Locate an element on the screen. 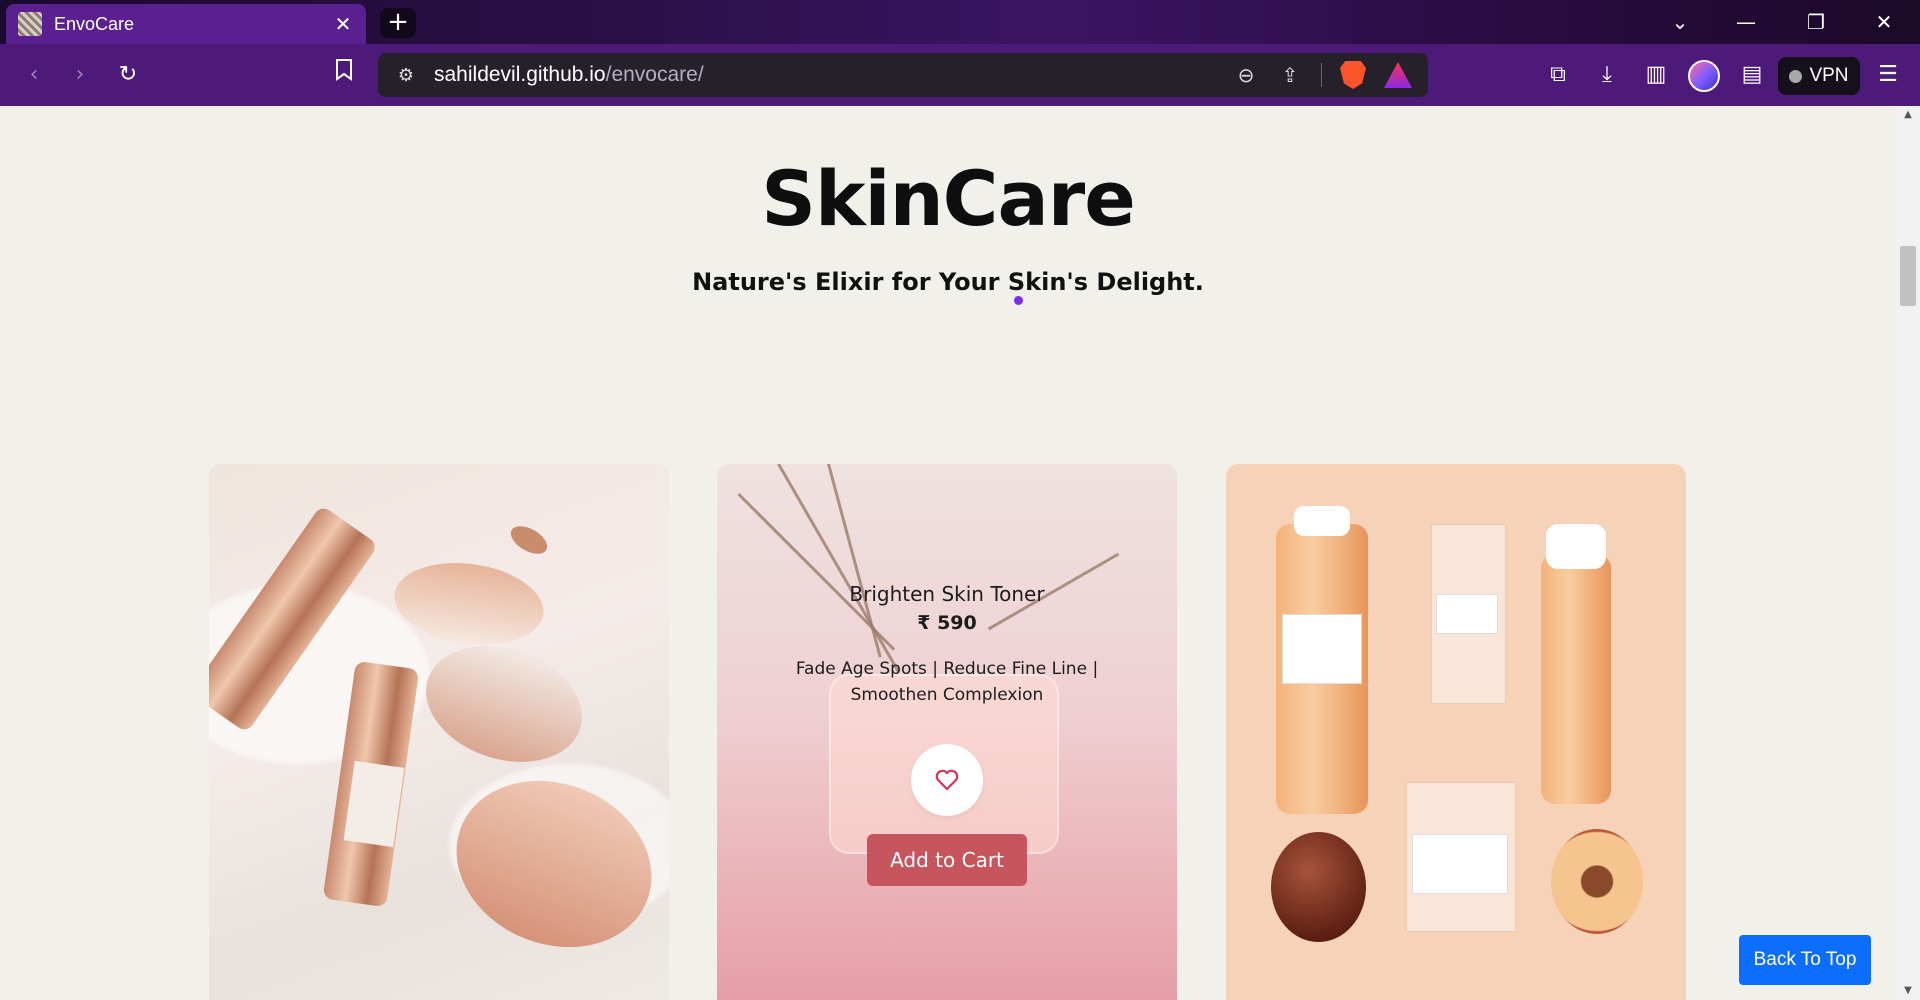  scroll-down-icon: ▼ is located at coordinates (1908, 991).